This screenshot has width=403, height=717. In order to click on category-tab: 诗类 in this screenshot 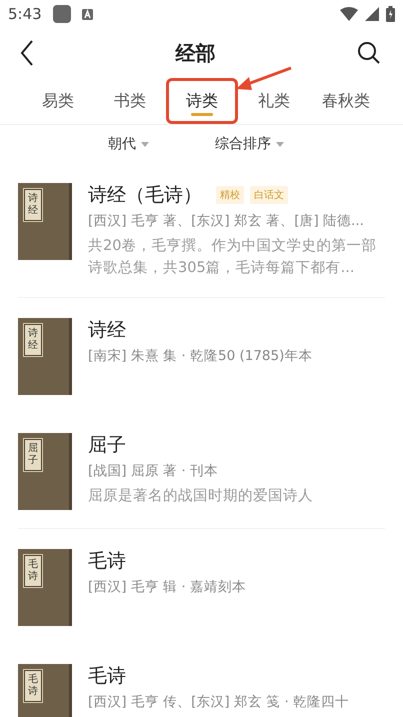, I will do `click(202, 101)`.